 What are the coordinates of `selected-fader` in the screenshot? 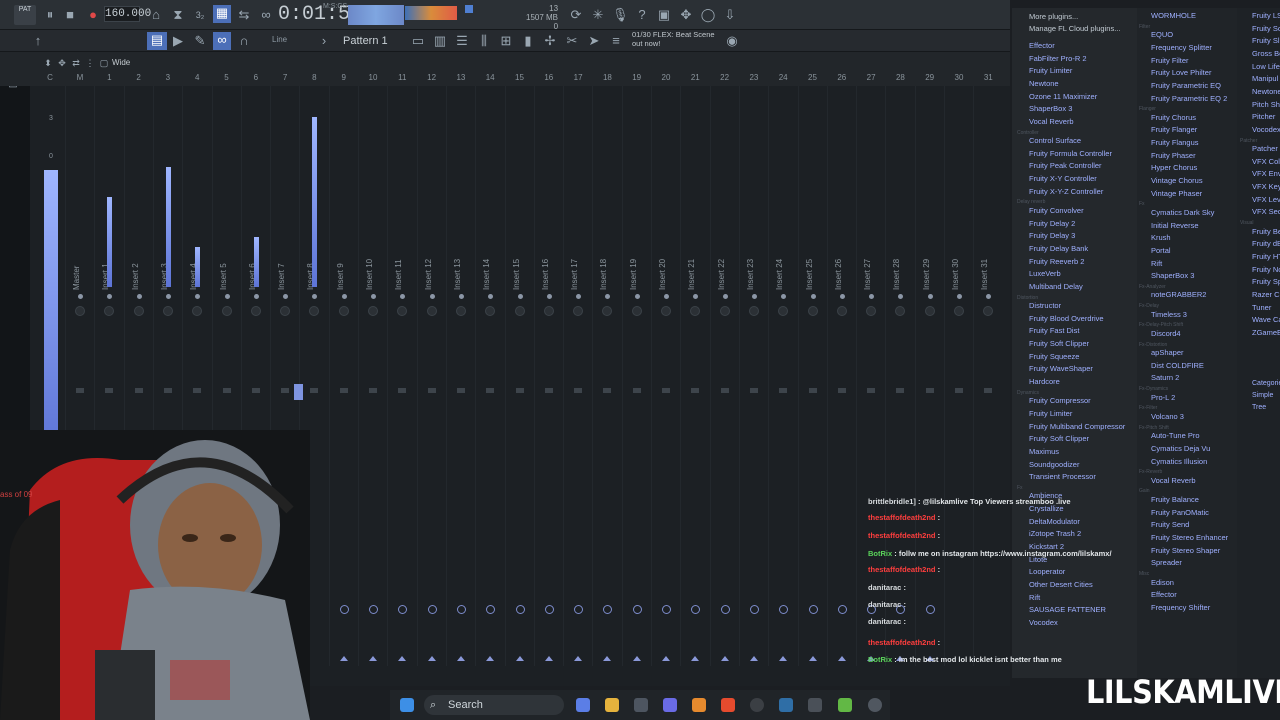 It's located at (298, 392).